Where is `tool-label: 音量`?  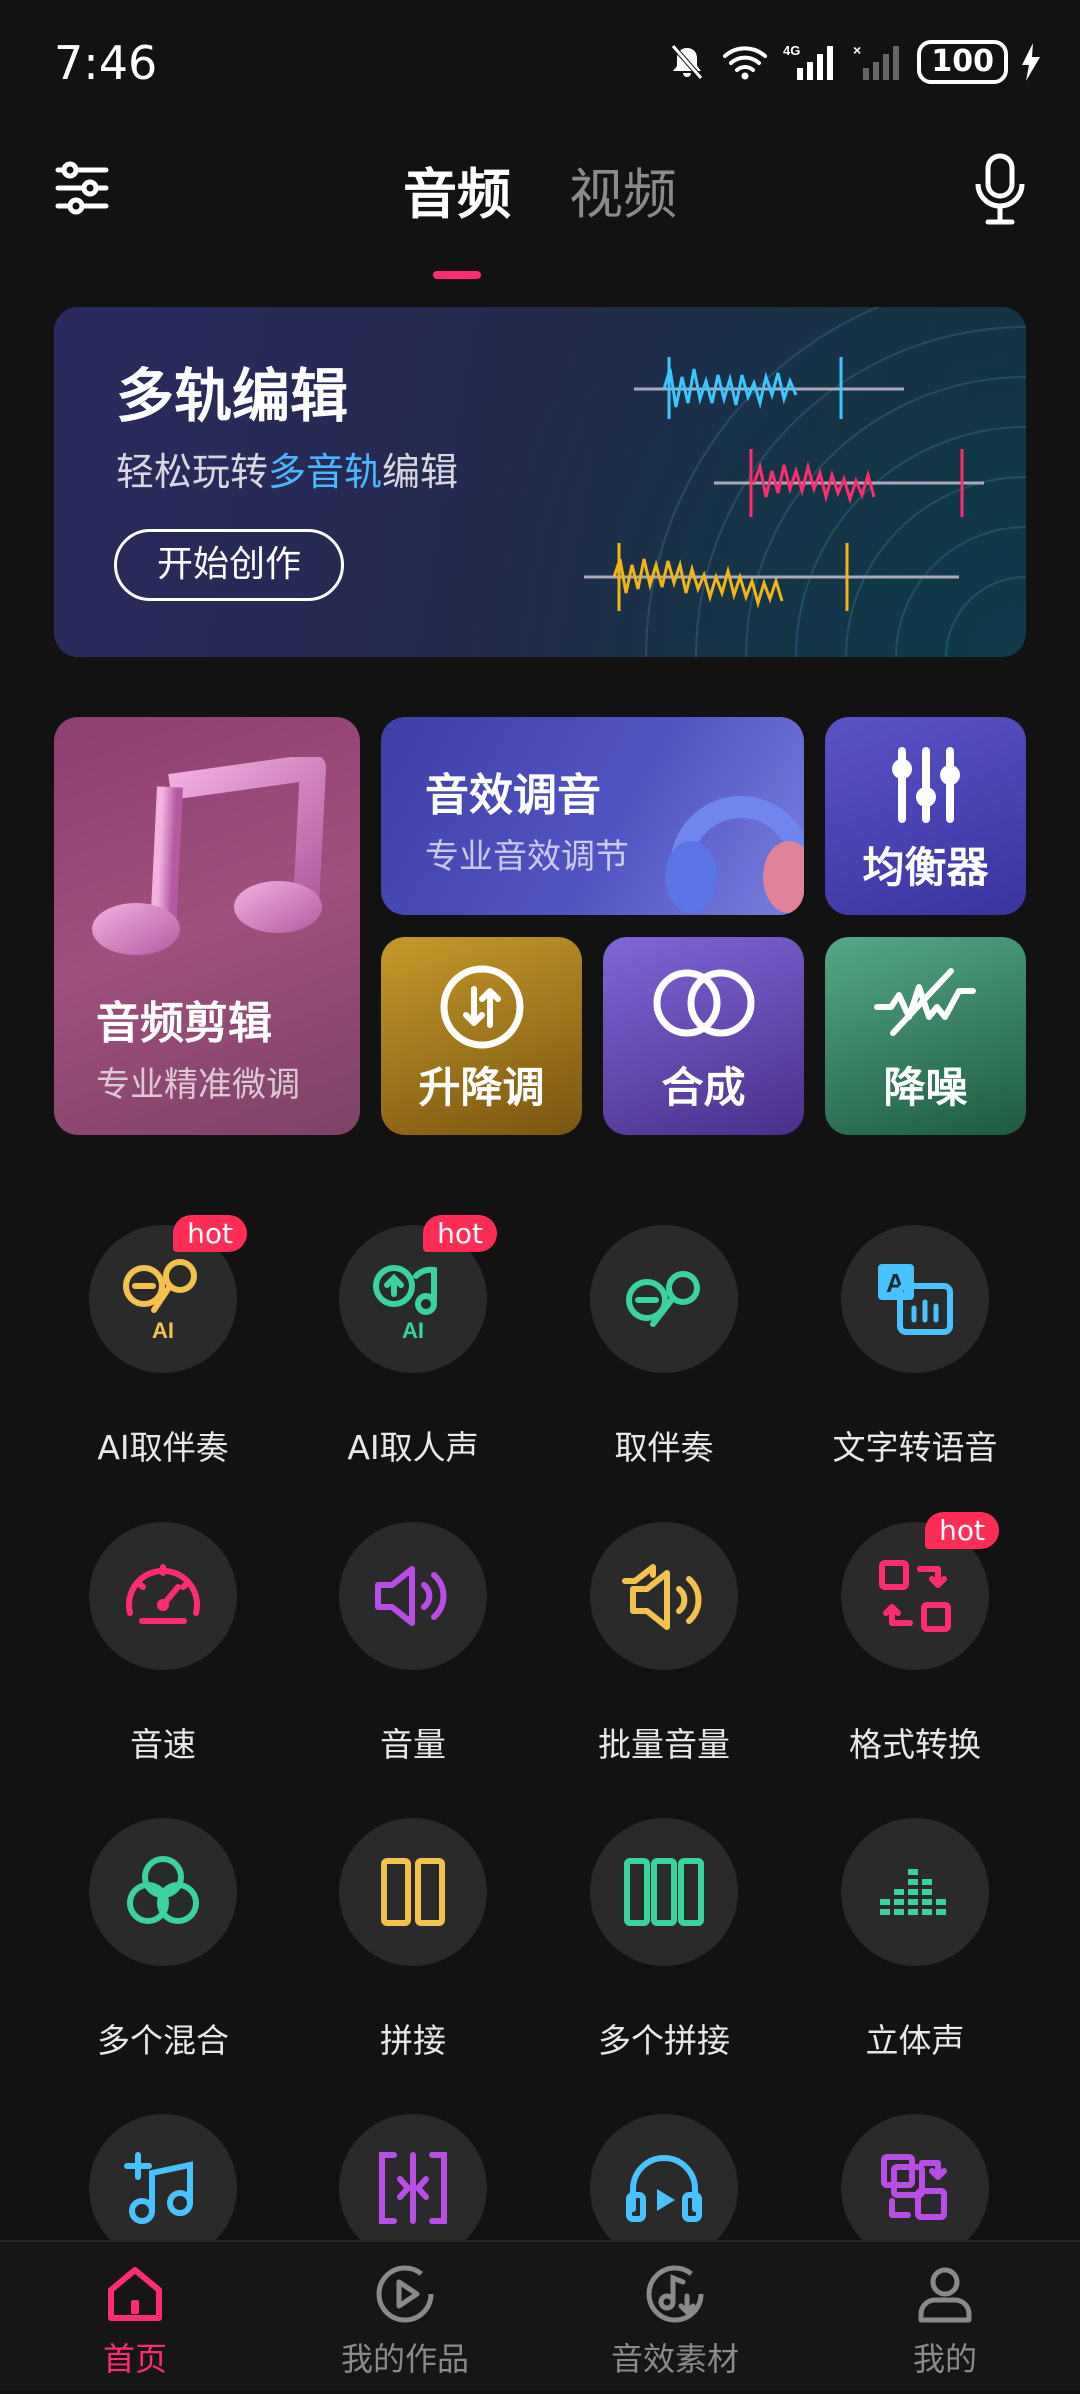
tool-label: 音量 is located at coordinates (413, 1744).